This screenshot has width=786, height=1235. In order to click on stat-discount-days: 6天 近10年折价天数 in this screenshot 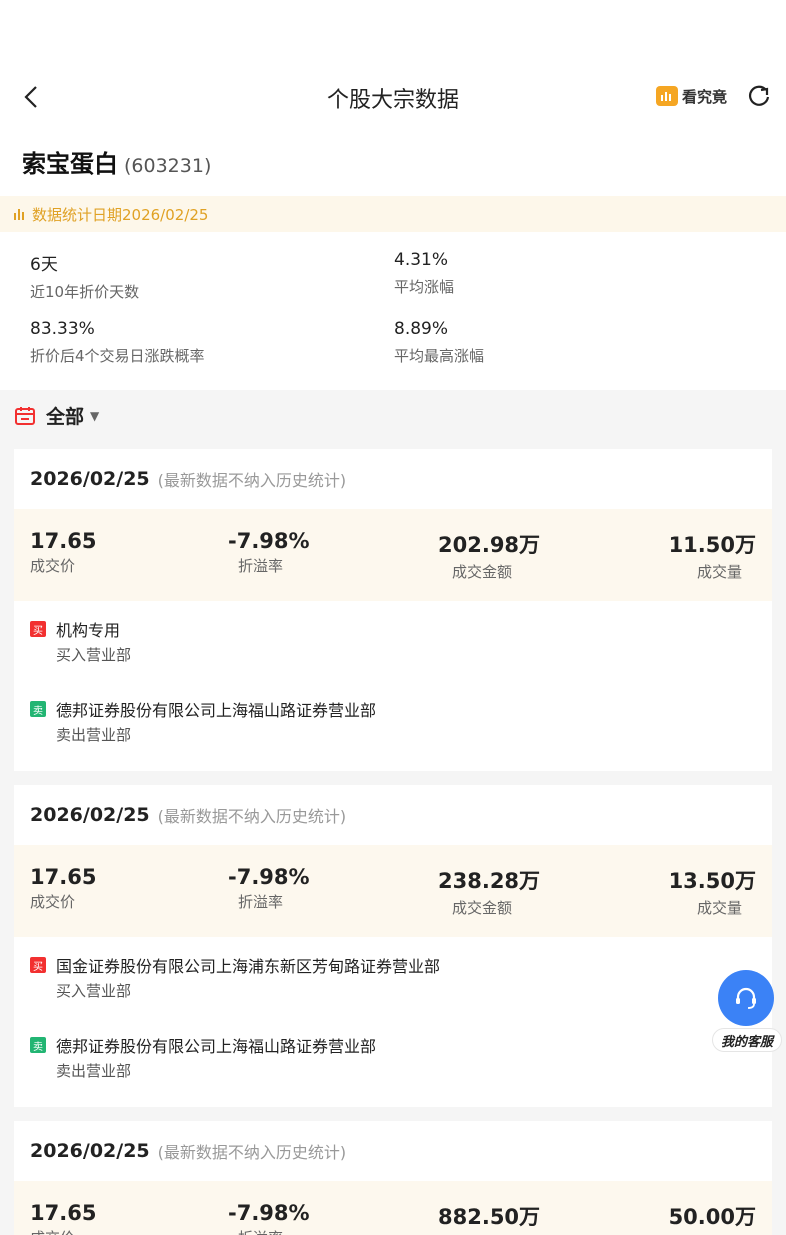, I will do `click(84, 276)`.